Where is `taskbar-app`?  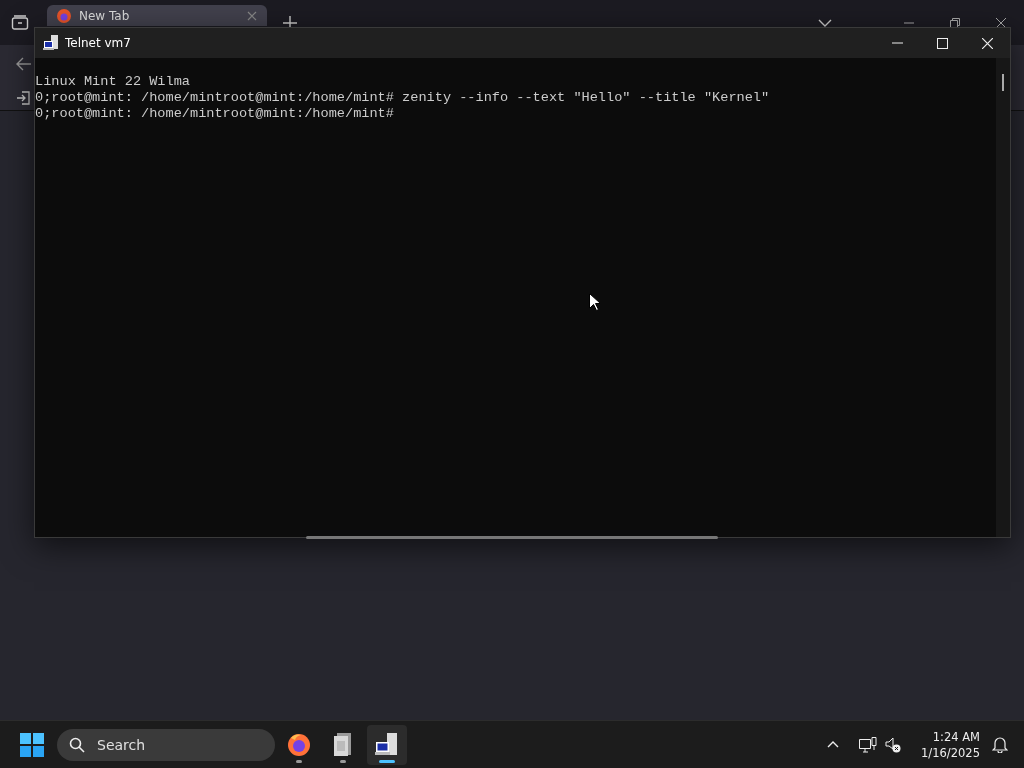
taskbar-app is located at coordinates (387, 744).